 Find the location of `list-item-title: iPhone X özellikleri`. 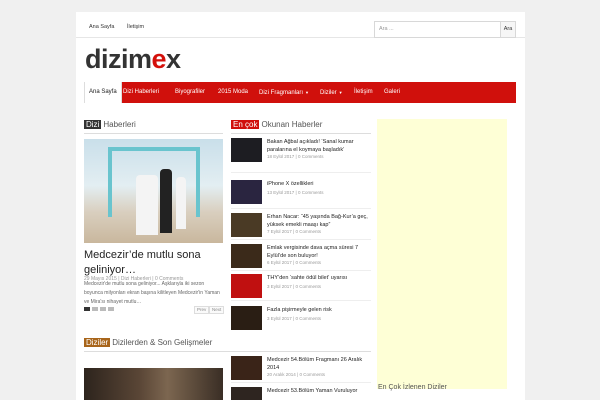

list-item-title: iPhone X özellikleri is located at coordinates (319, 184).